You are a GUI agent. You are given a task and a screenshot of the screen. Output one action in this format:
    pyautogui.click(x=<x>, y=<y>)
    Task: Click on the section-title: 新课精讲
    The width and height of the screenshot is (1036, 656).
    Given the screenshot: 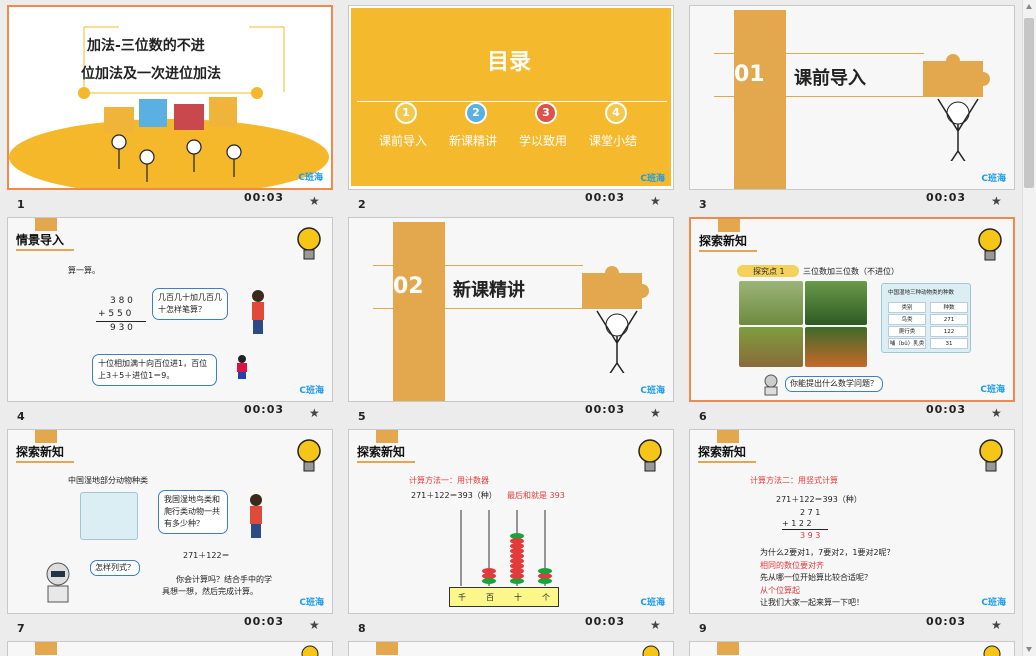 What is the action you would take?
    pyautogui.click(x=489, y=290)
    